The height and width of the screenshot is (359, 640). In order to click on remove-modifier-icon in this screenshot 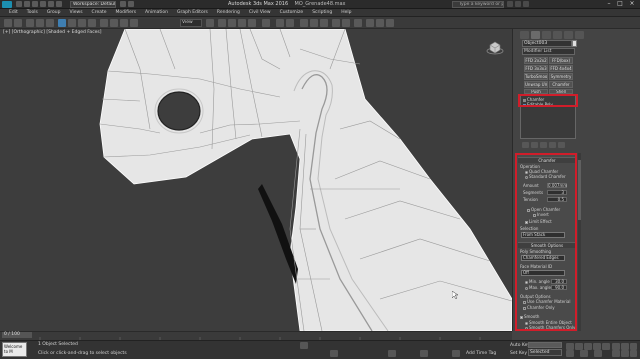, I will do `click(552, 145)`.